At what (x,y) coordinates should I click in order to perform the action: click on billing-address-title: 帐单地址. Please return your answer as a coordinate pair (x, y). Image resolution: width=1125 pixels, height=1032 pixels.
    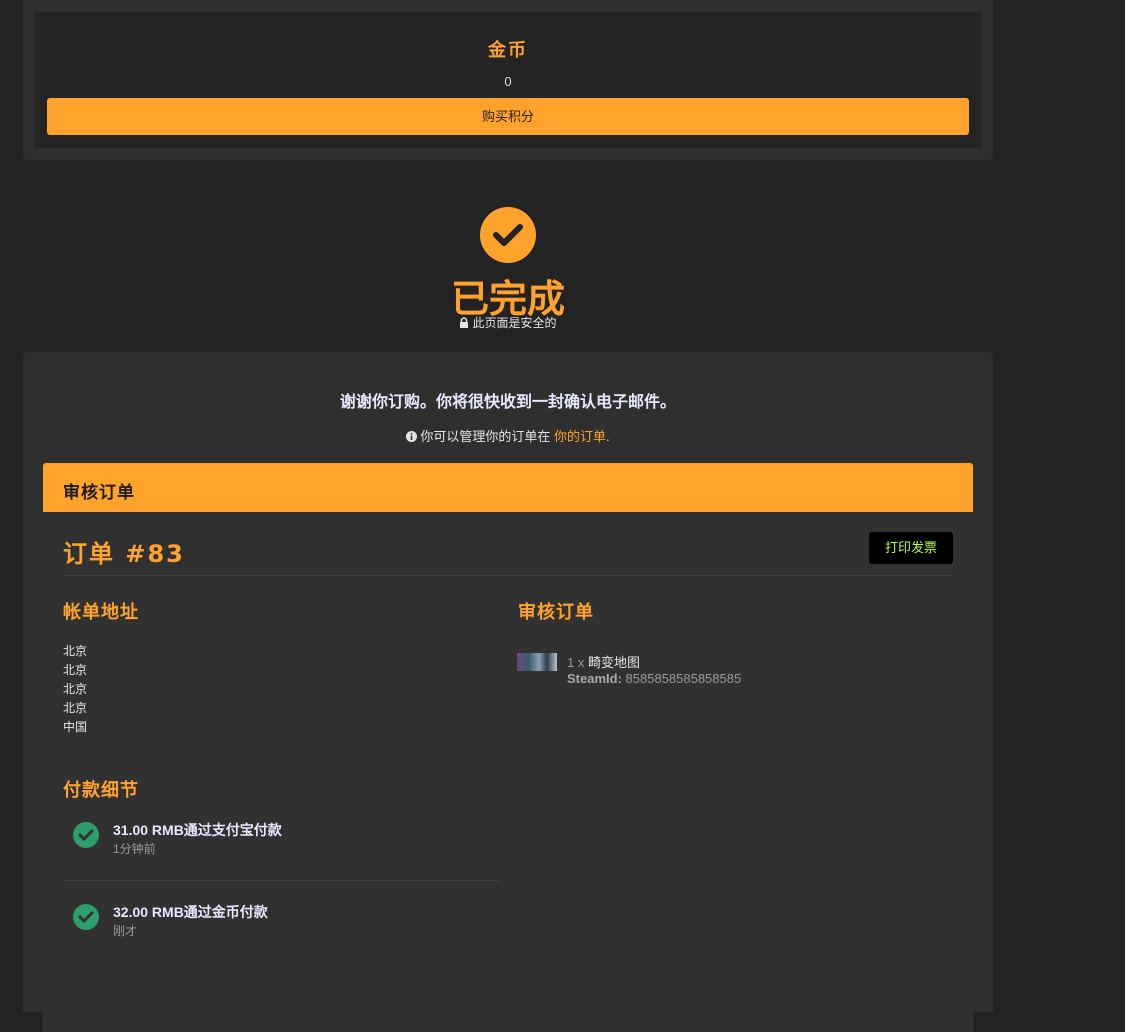
    Looking at the image, I should click on (101, 612).